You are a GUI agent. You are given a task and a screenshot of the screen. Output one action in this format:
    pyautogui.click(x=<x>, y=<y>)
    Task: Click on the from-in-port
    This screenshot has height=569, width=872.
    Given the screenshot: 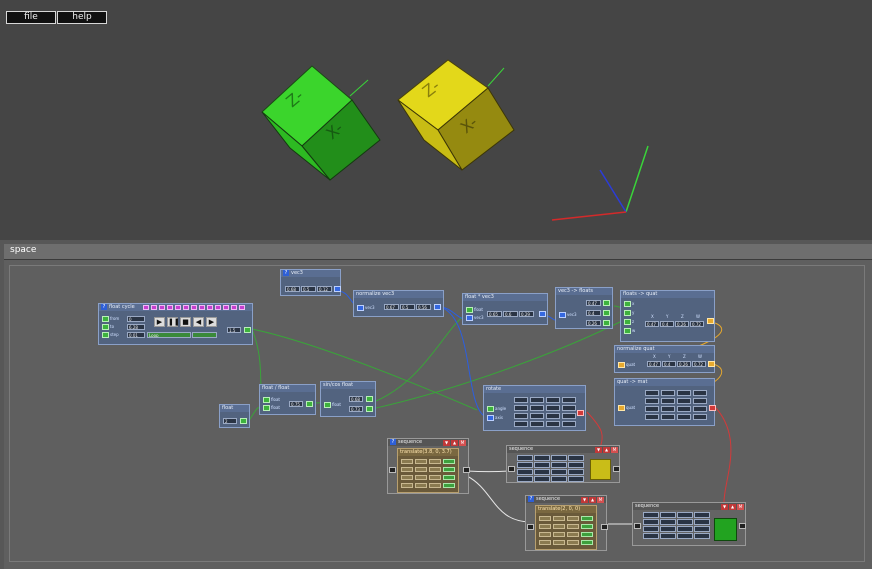 What is the action you would take?
    pyautogui.click(x=105, y=319)
    